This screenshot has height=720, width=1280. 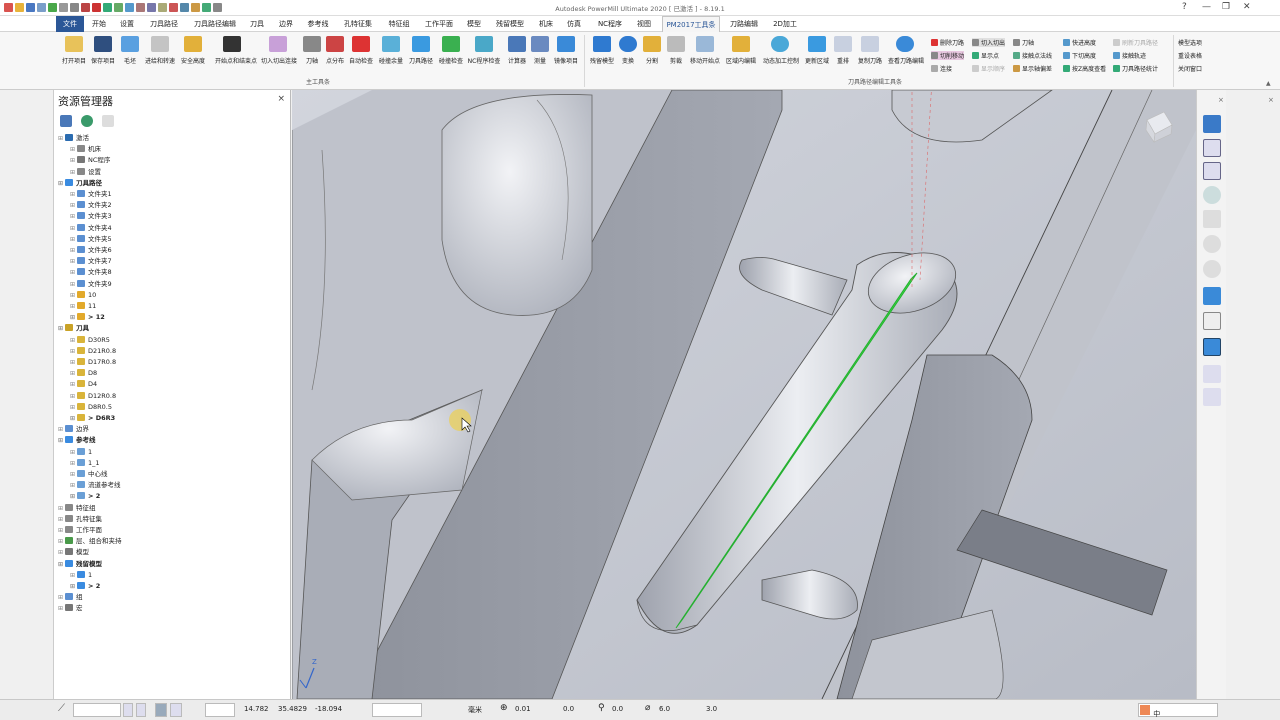 What do you see at coordinates (1129, 55) in the screenshot?
I see `contact-path-button: 接触轨迹` at bounding box center [1129, 55].